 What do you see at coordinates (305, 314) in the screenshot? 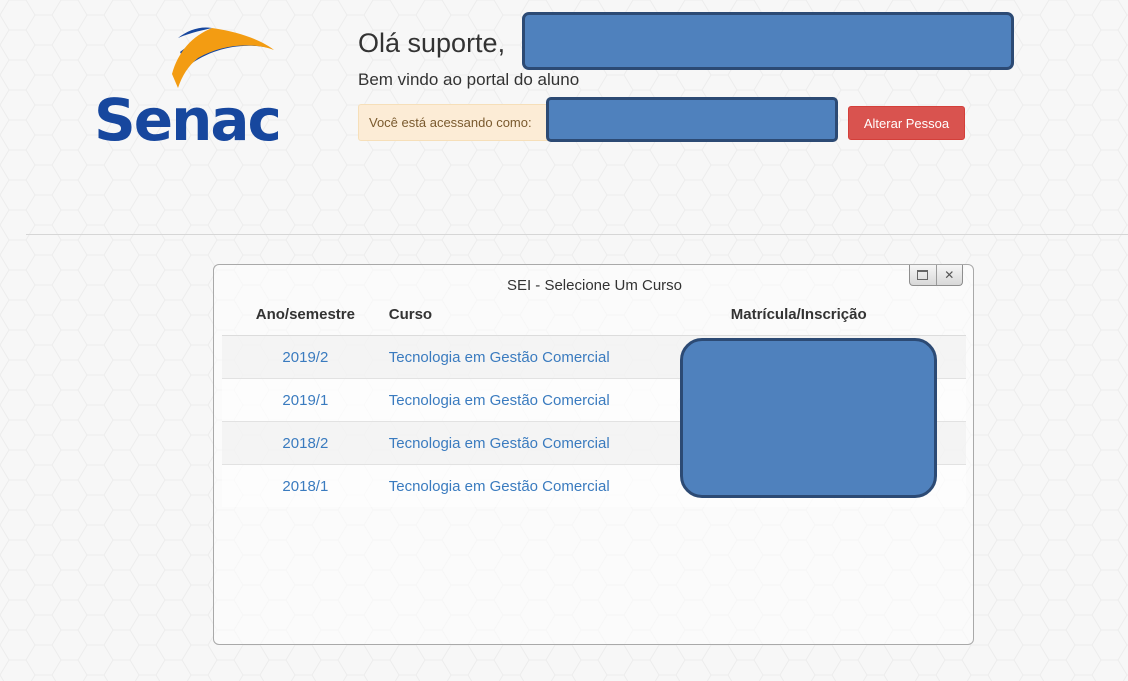
I see `column-header-period: Ano/semestre` at bounding box center [305, 314].